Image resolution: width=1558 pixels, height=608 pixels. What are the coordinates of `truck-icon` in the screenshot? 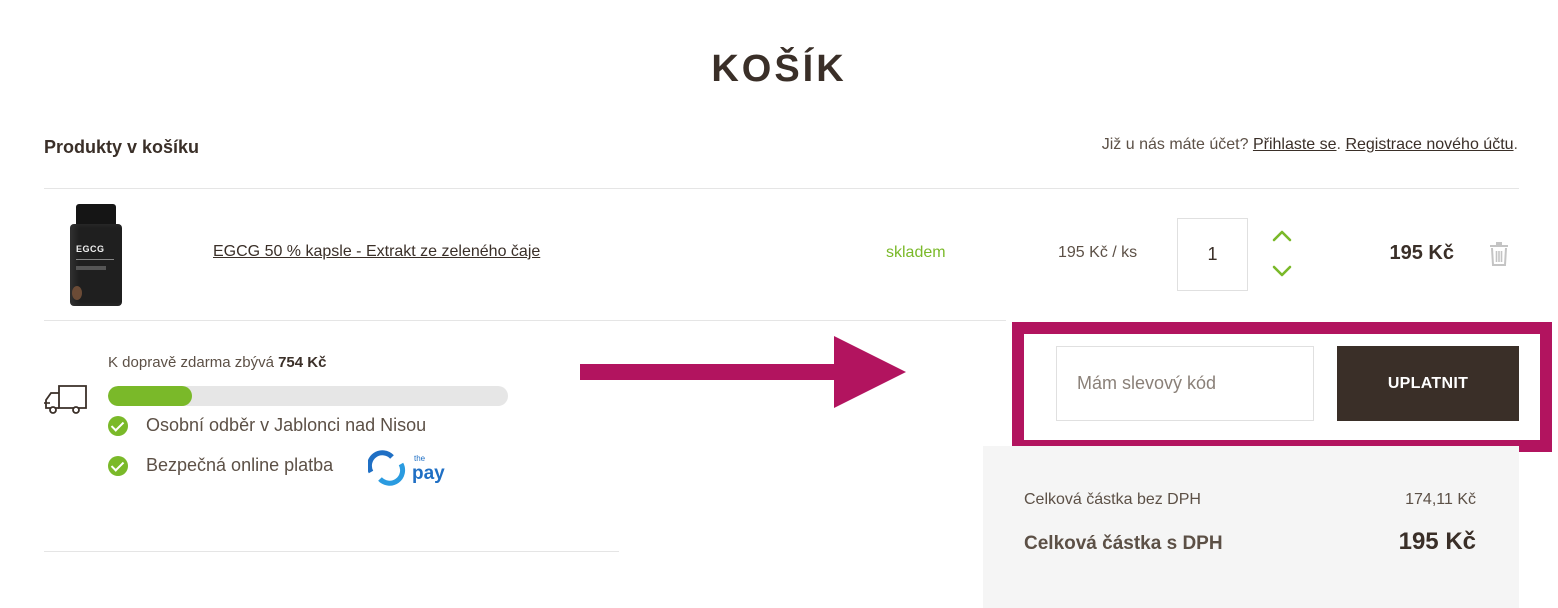 It's located at (65, 399).